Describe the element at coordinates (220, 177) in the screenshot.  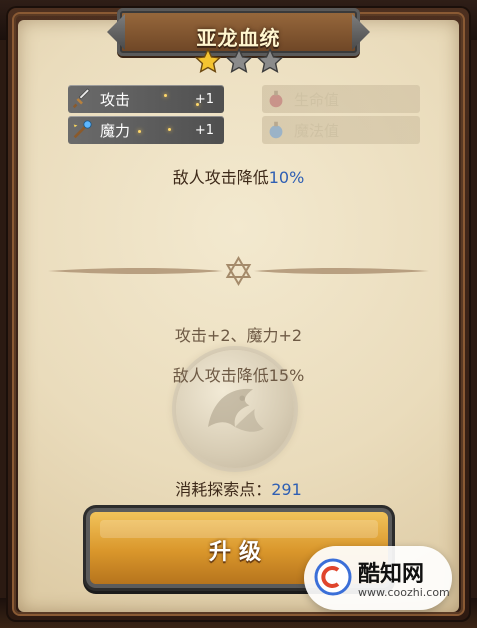
I see `current-effect-text: 敌人攻击降低` at that location.